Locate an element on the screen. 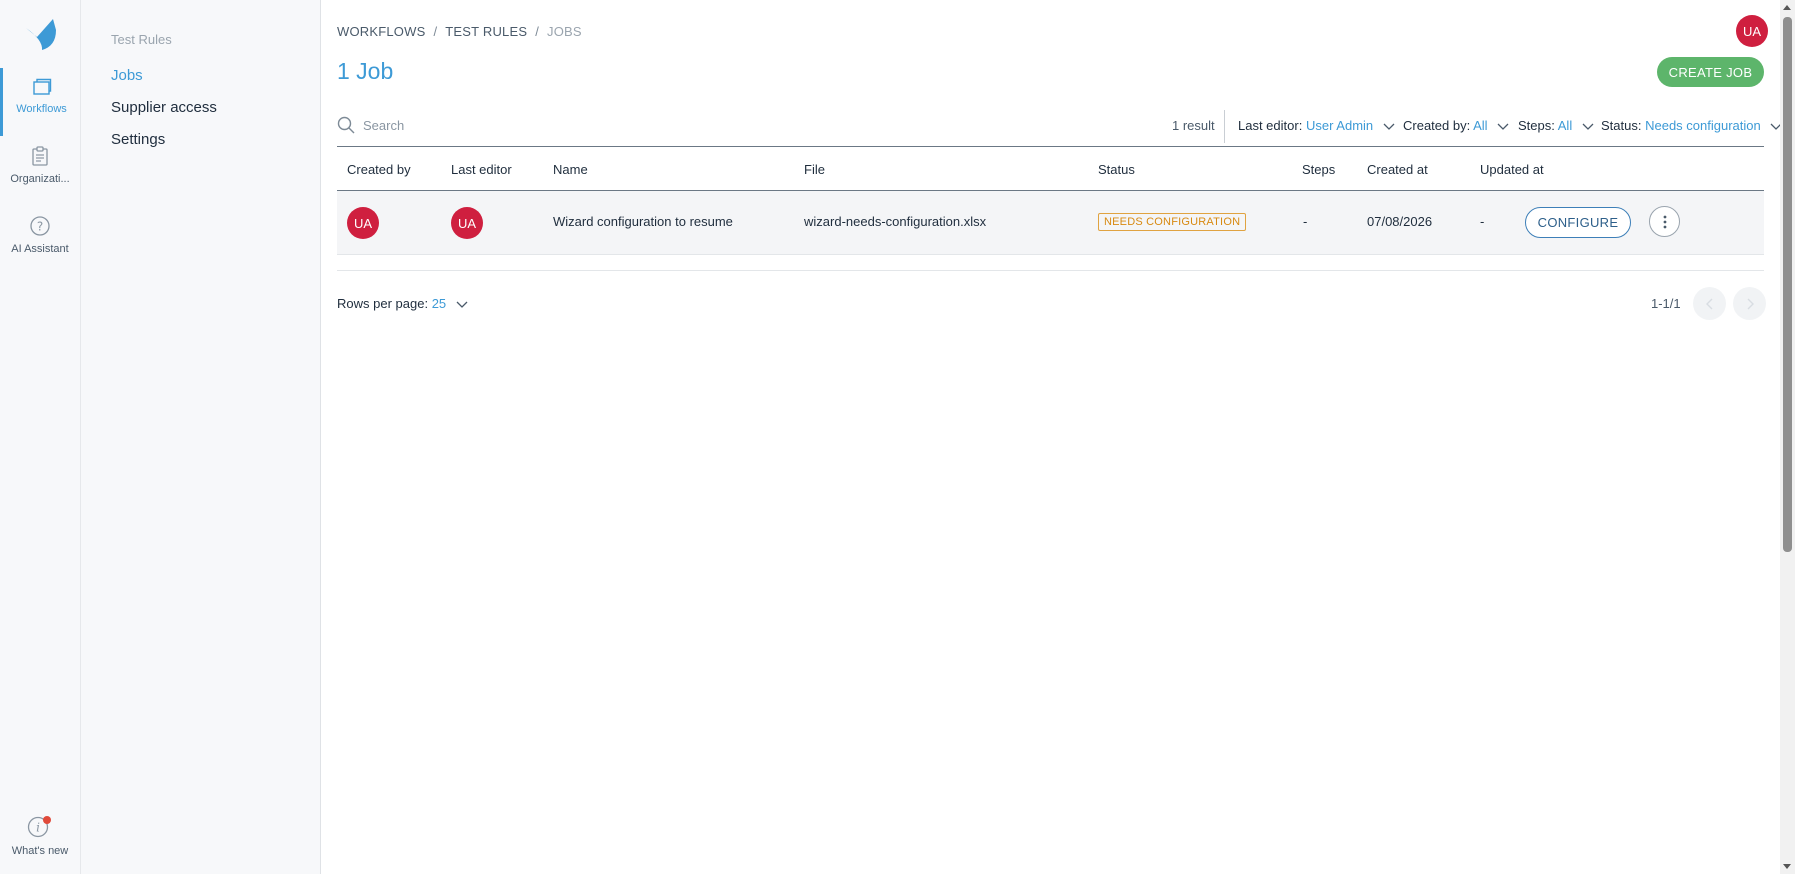 The image size is (1795, 874). filter-steps-value: All is located at coordinates (1565, 125).